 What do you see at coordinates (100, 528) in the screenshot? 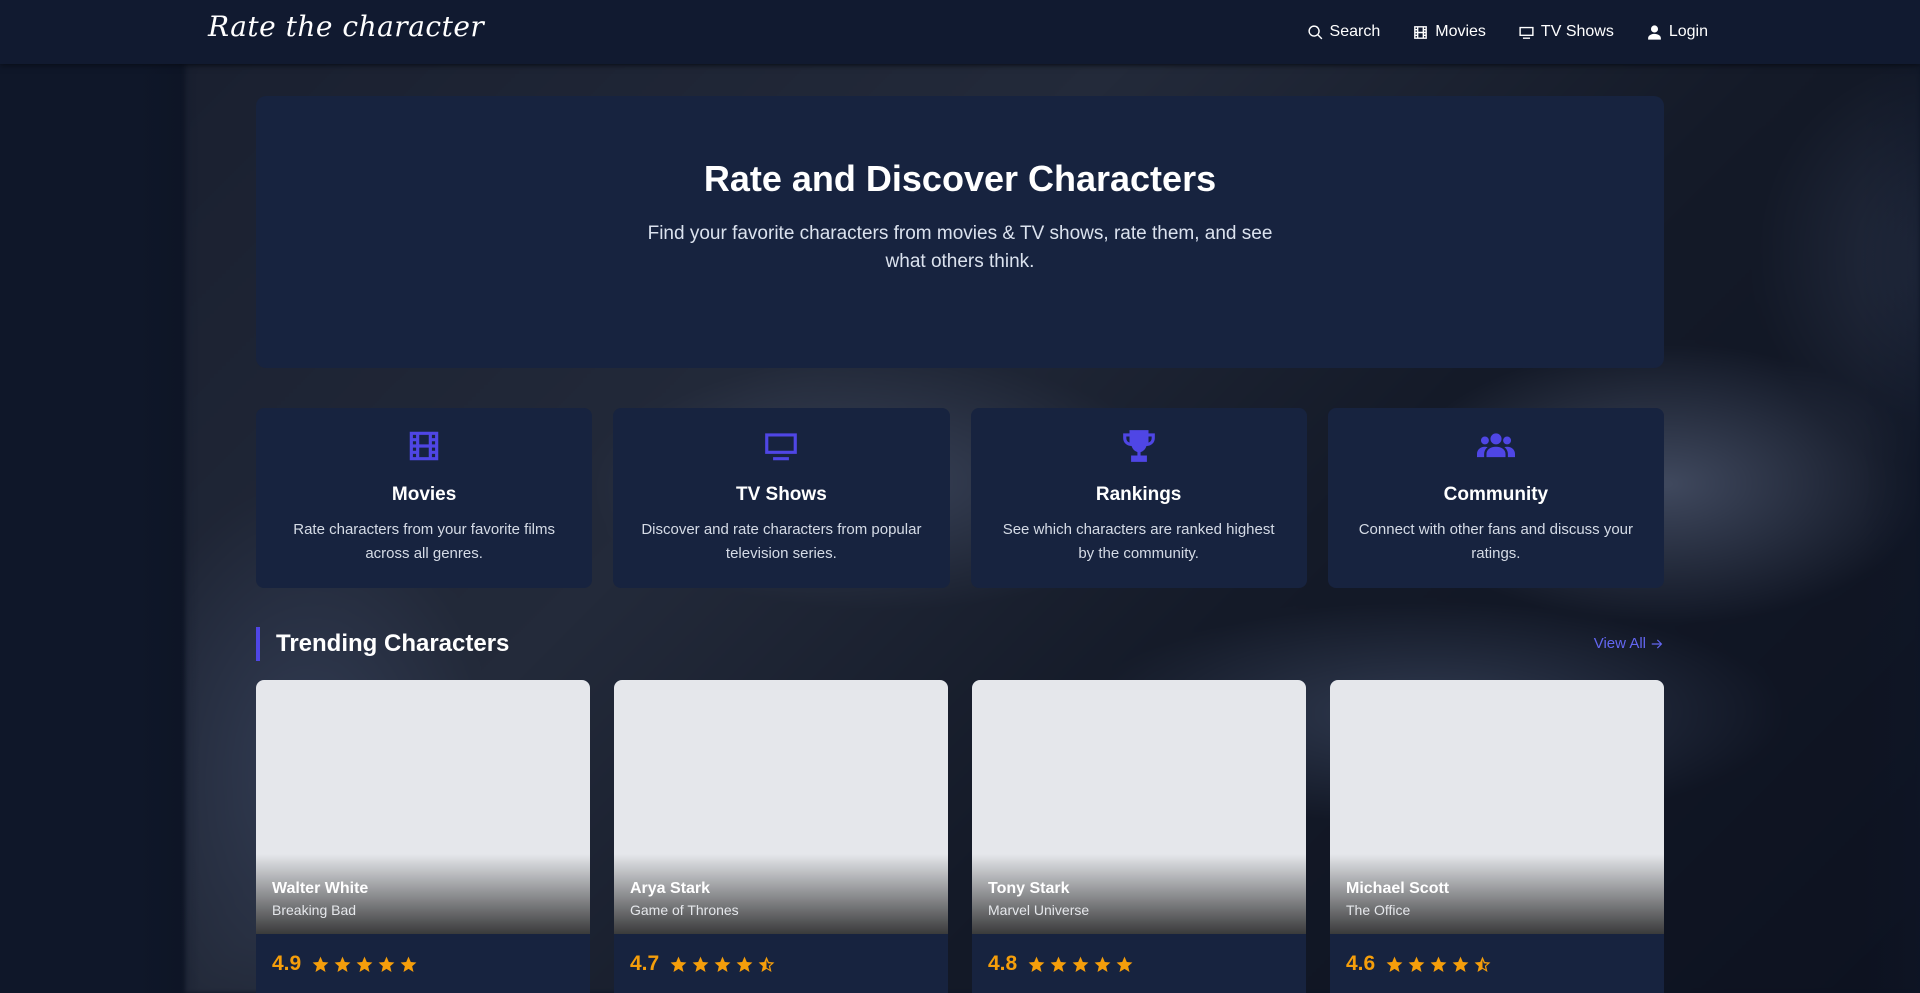
I see `background-shade-left` at bounding box center [100, 528].